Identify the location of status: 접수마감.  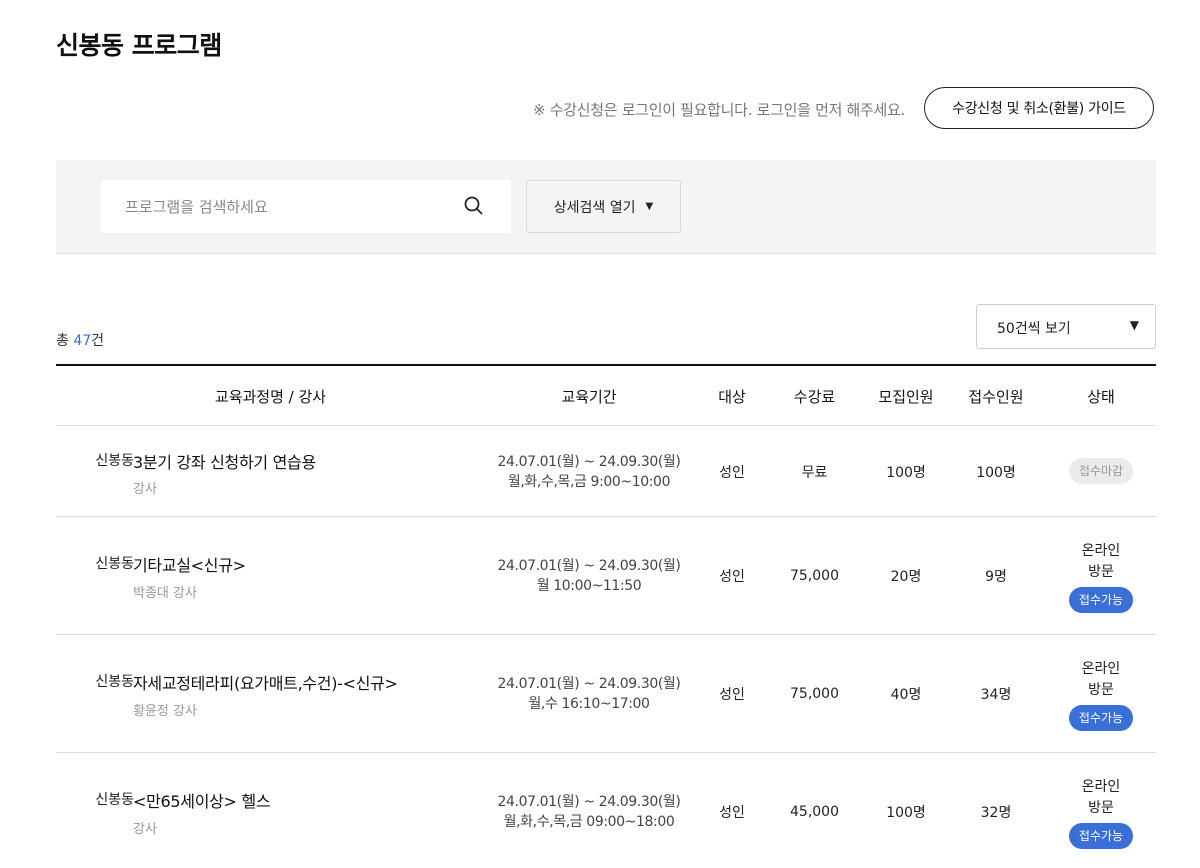
(1101, 471).